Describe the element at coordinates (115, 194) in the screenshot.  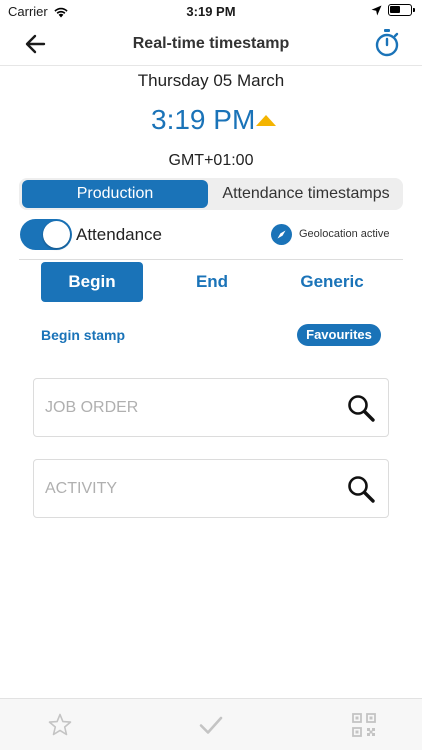
I see `segment-production: Production` at that location.